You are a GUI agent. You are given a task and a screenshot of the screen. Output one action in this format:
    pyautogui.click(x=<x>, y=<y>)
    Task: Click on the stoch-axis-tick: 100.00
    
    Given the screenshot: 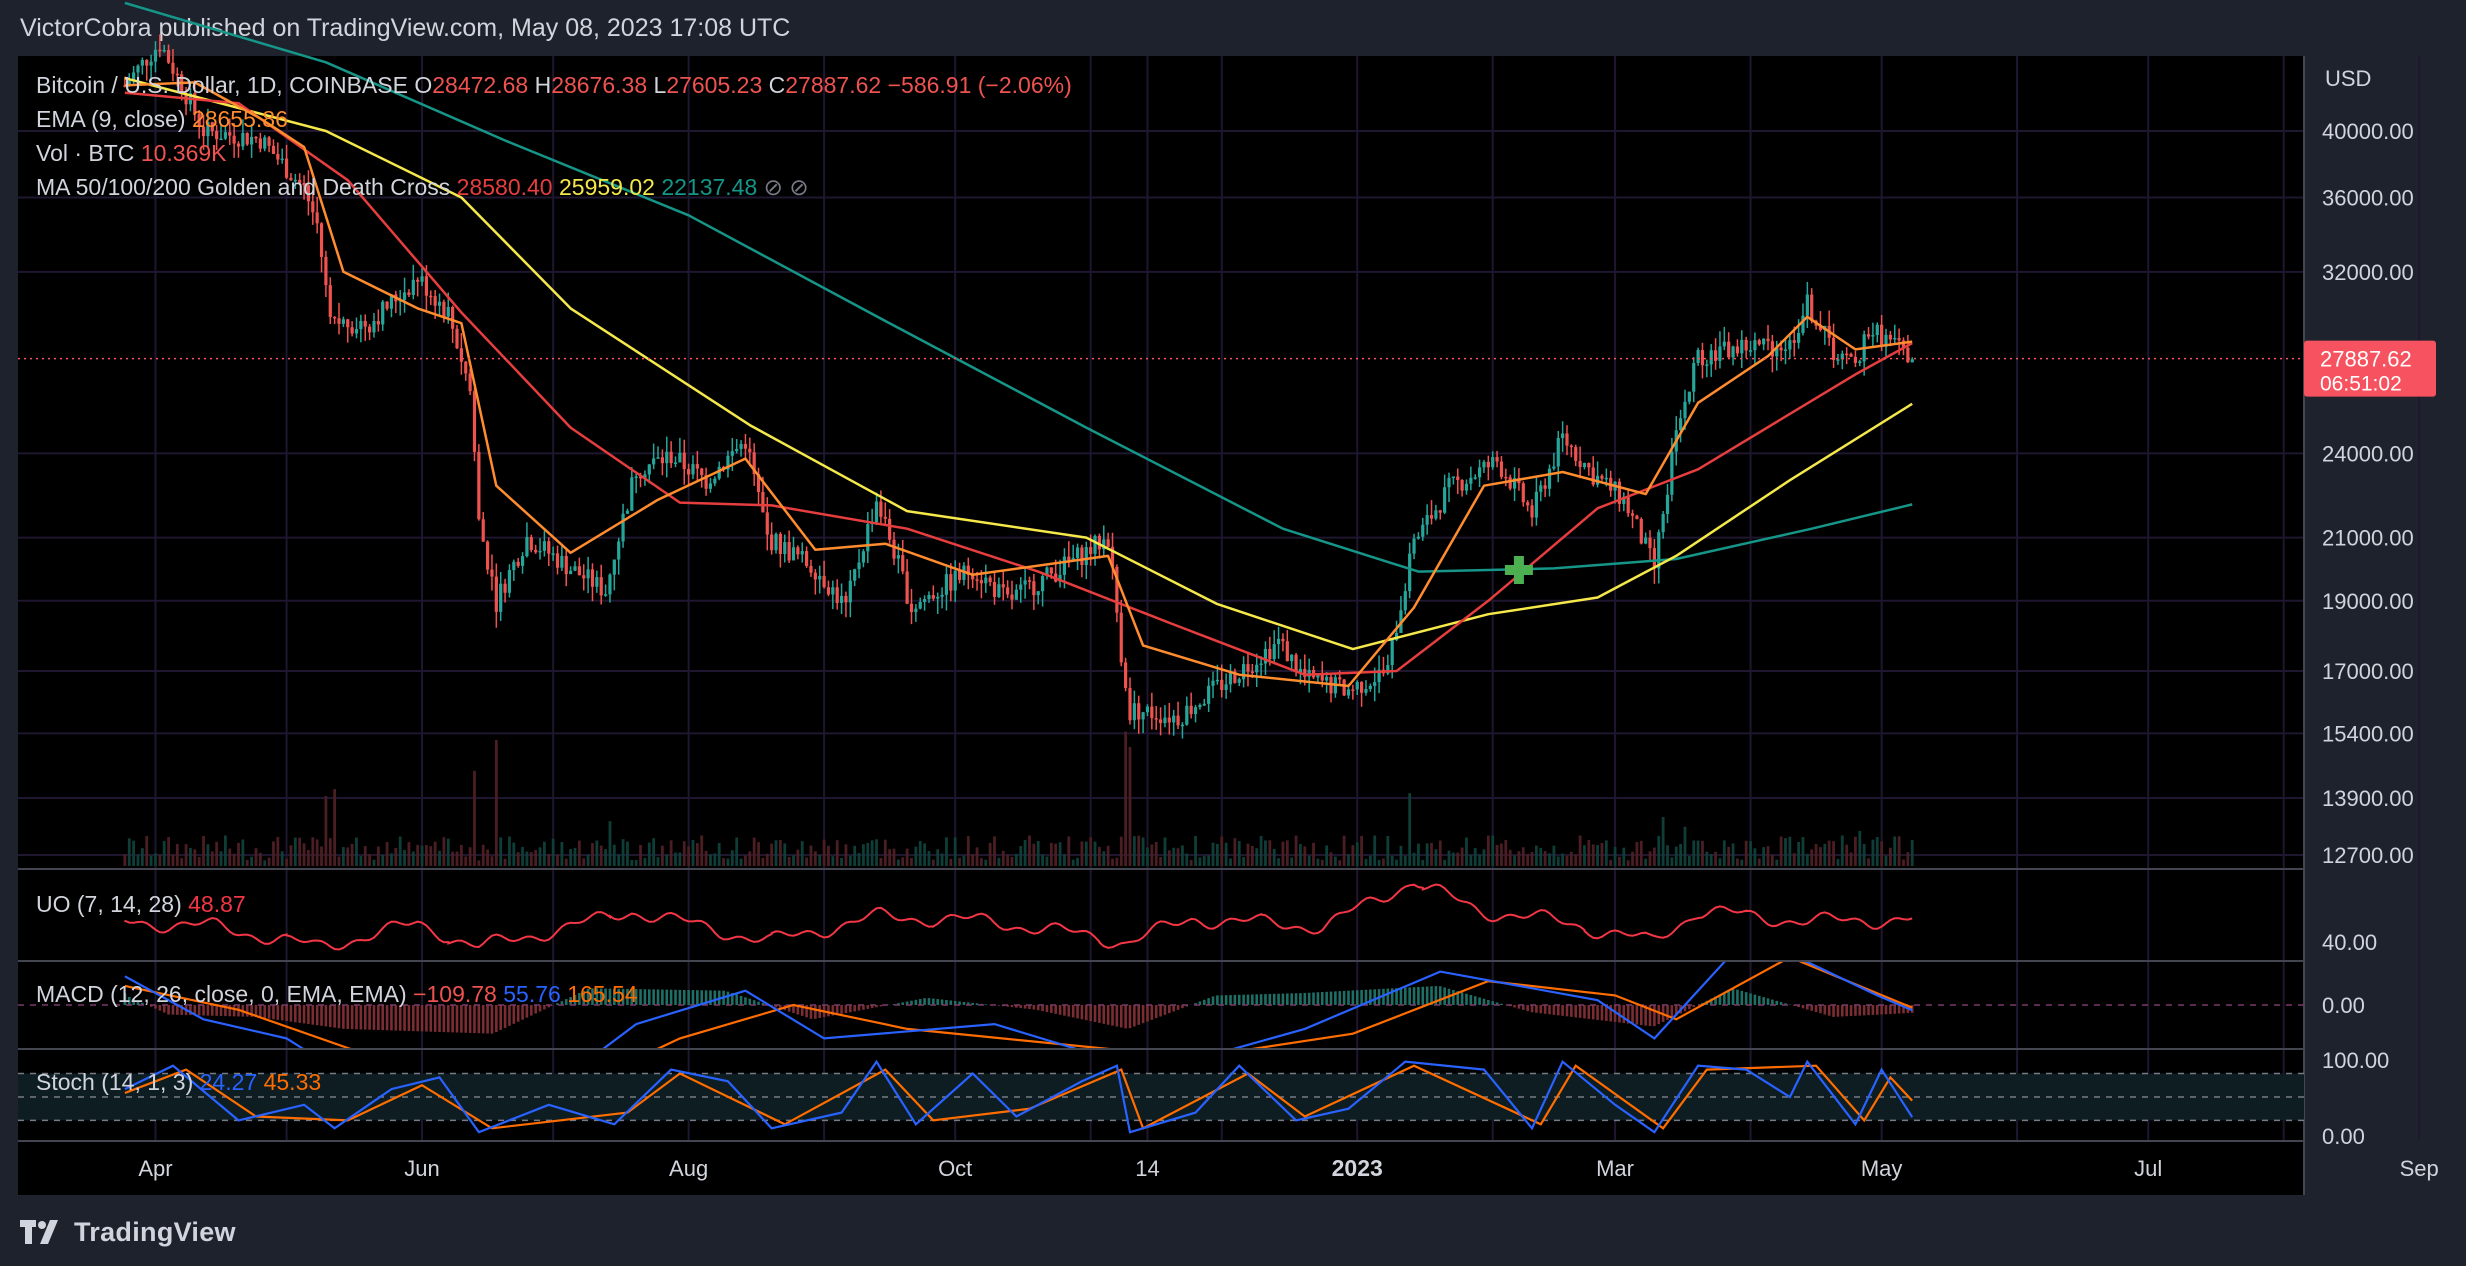 What is the action you would take?
    pyautogui.click(x=2355, y=1060)
    